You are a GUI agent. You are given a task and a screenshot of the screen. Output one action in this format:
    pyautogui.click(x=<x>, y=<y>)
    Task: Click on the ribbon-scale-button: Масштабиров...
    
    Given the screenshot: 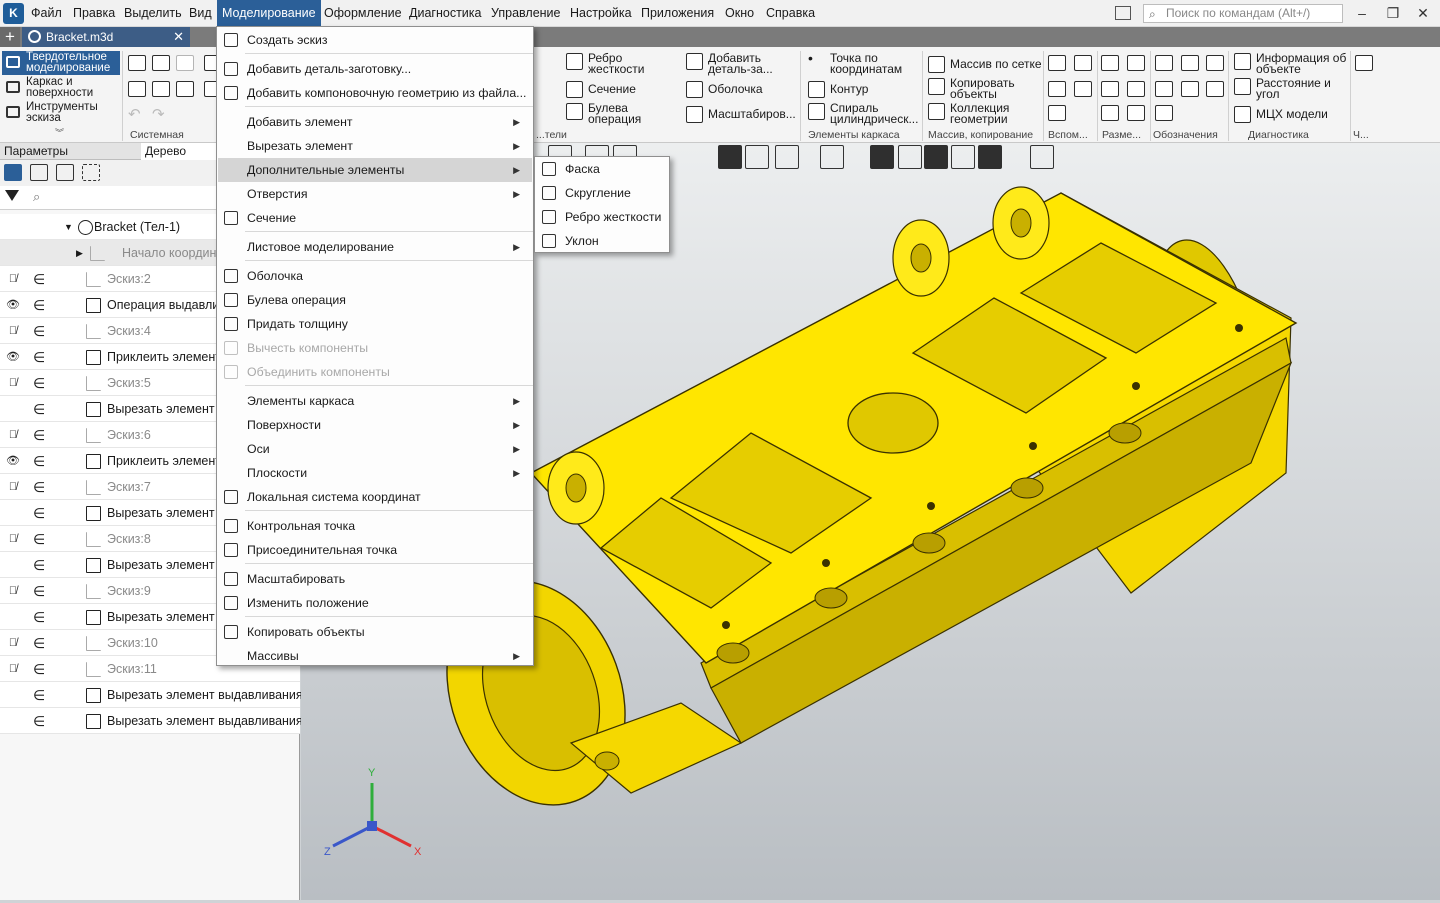 What is the action you would take?
    pyautogui.click(x=741, y=114)
    